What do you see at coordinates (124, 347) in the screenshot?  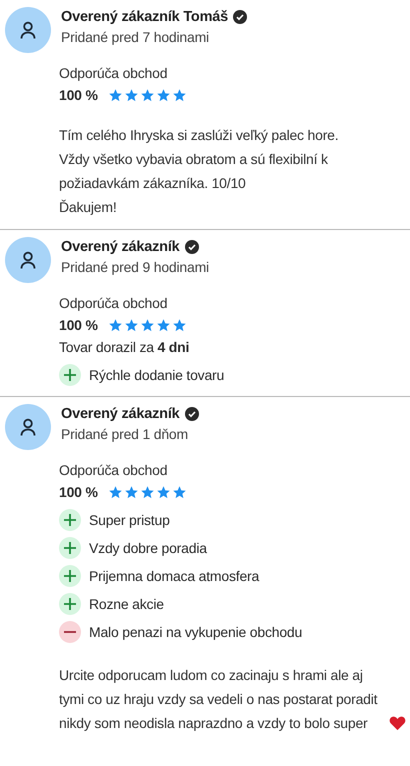 I see `delivery-time: Tovar dorazil za 4 dni` at bounding box center [124, 347].